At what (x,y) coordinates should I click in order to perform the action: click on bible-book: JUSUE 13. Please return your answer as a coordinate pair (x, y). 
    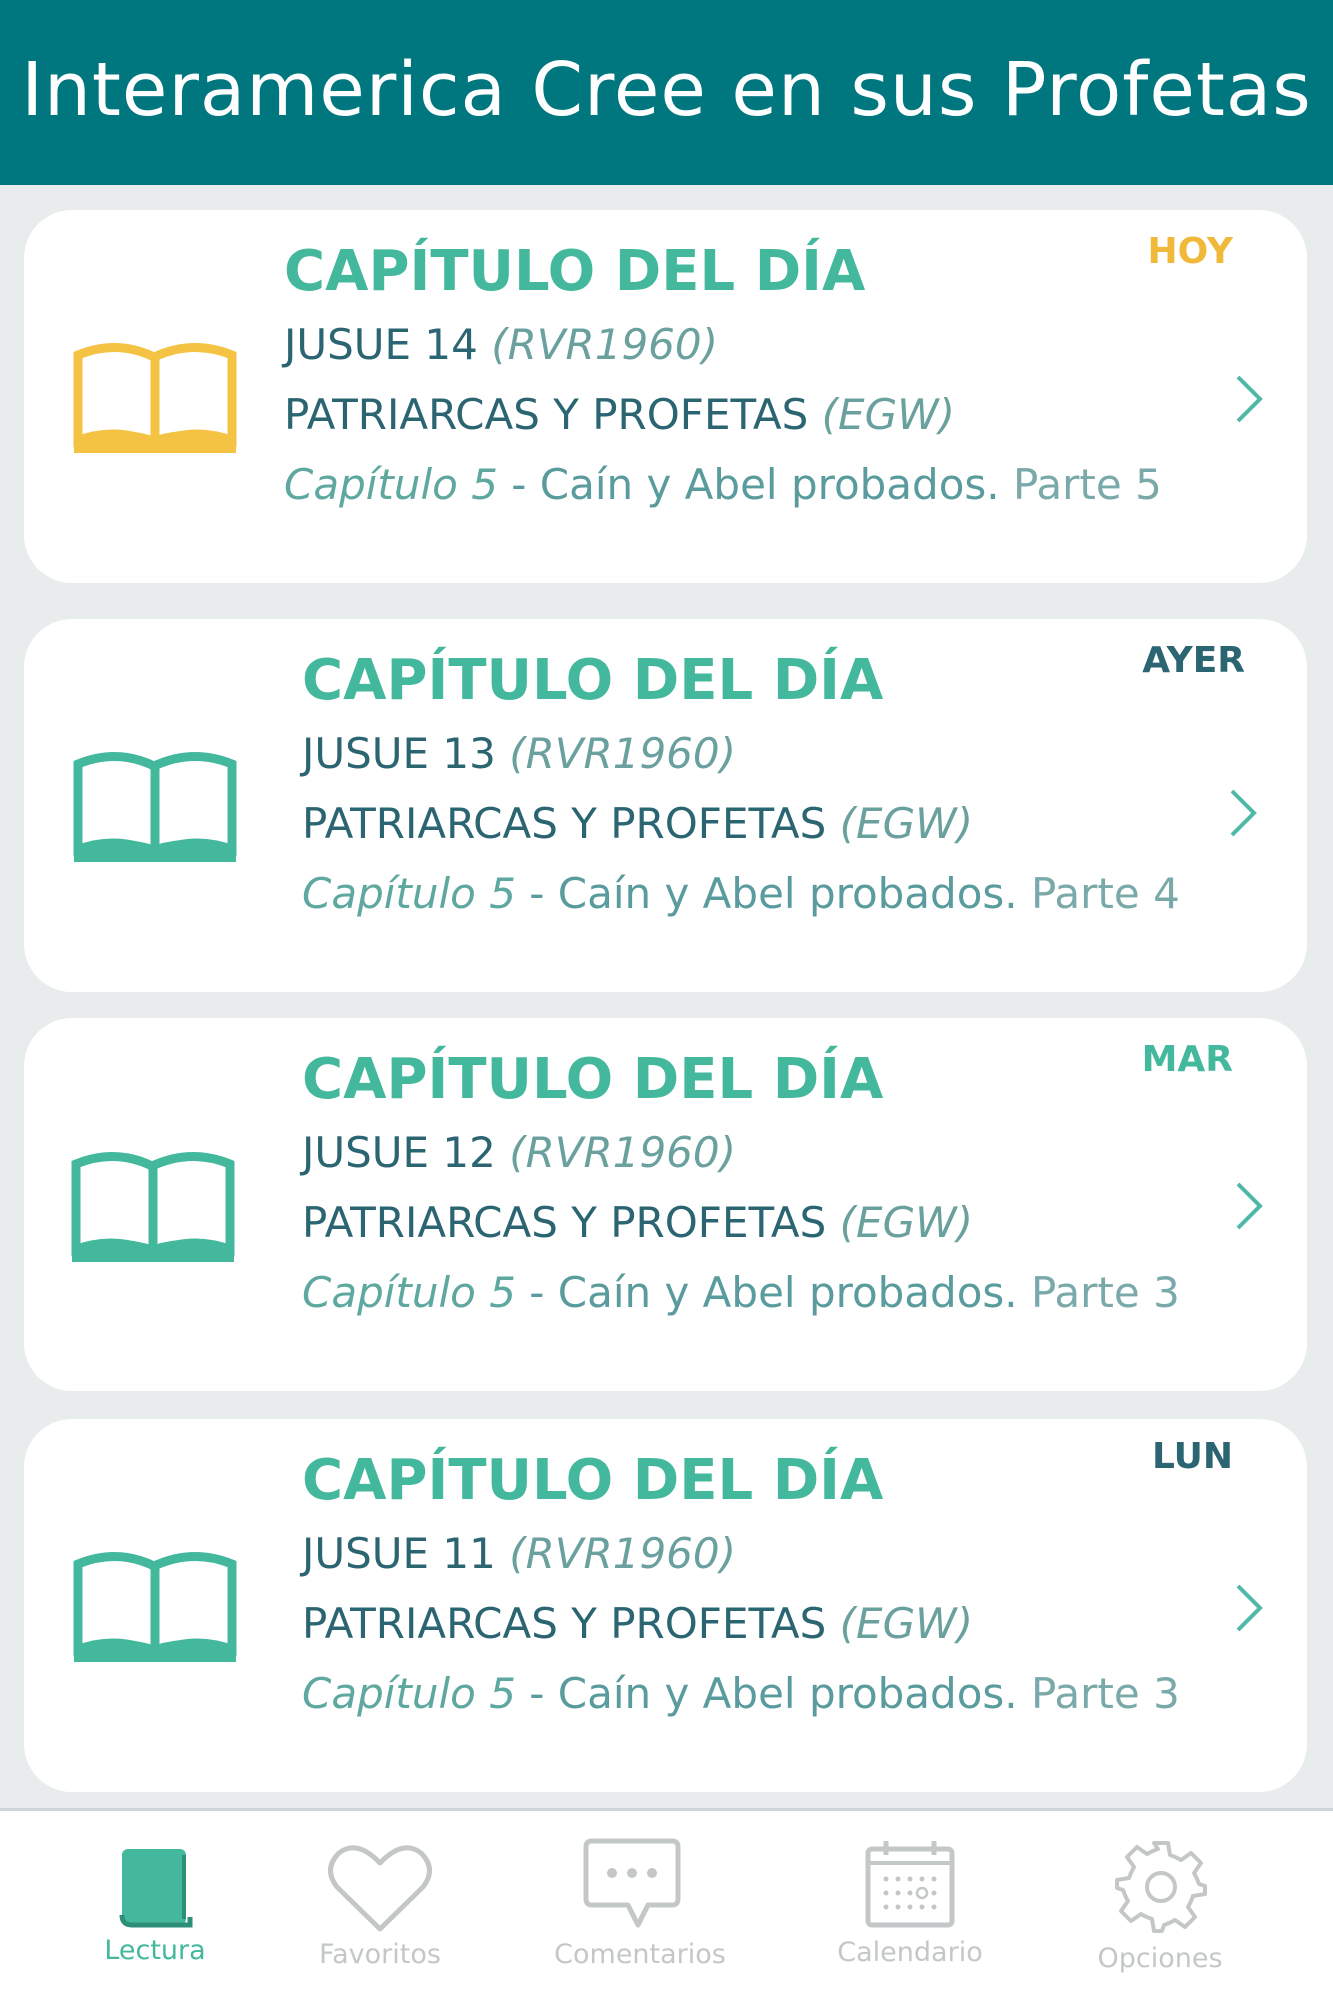
    Looking at the image, I should click on (399, 753).